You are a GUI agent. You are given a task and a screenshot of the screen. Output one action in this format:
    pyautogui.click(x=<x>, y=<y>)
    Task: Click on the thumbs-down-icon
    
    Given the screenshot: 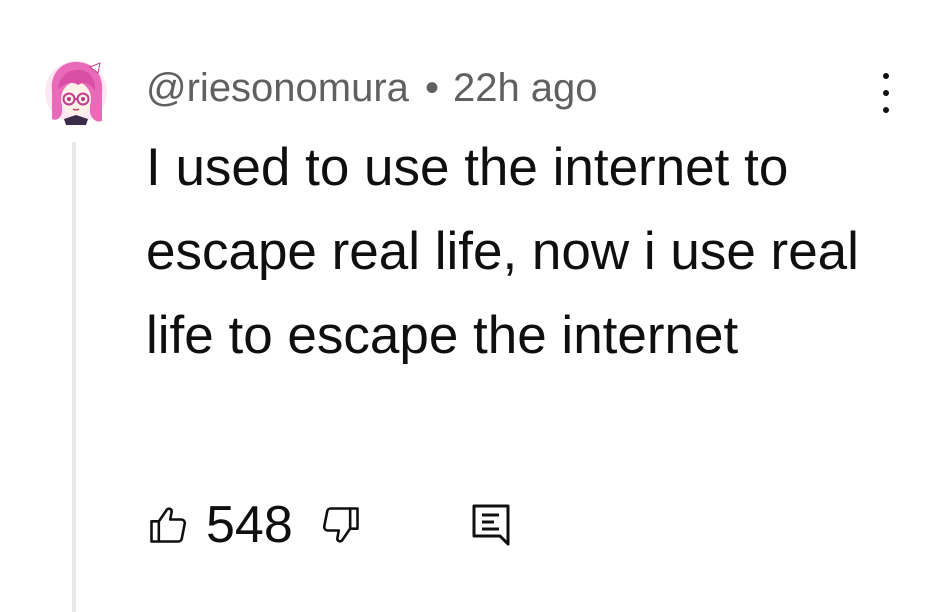 What is the action you would take?
    pyautogui.click(x=340, y=525)
    